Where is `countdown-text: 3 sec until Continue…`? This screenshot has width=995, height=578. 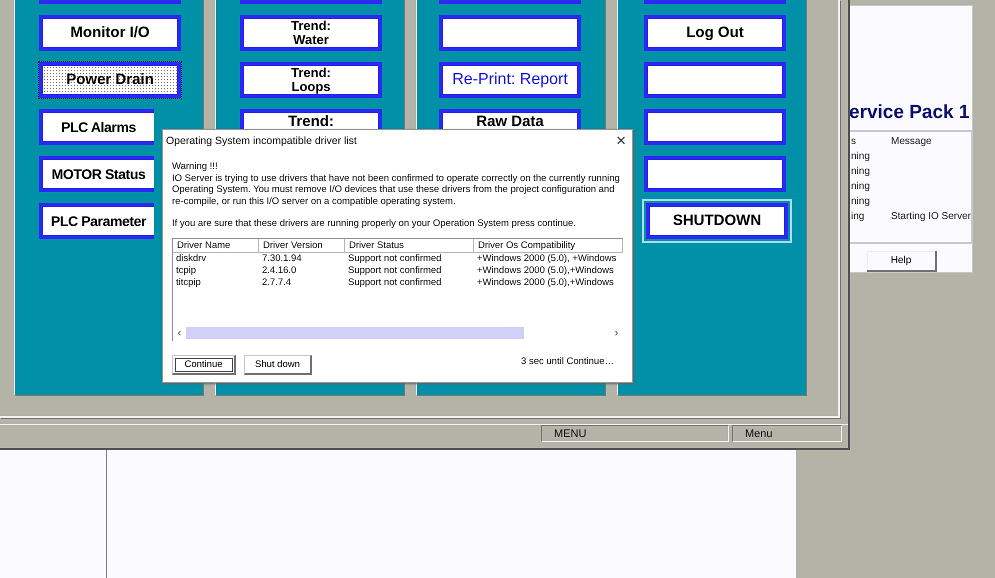
countdown-text: 3 sec until Continue… is located at coordinates (567, 361).